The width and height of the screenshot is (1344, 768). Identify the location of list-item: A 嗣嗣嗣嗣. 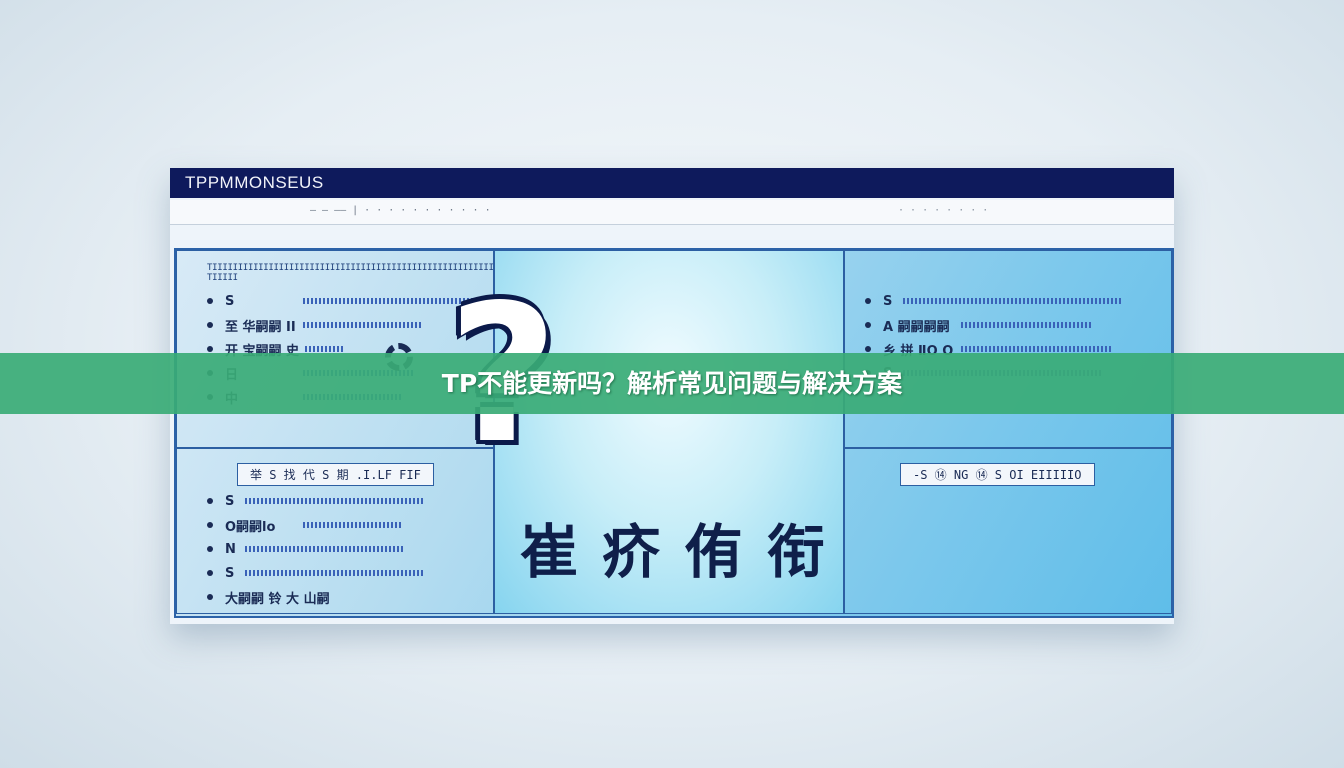
(994, 325).